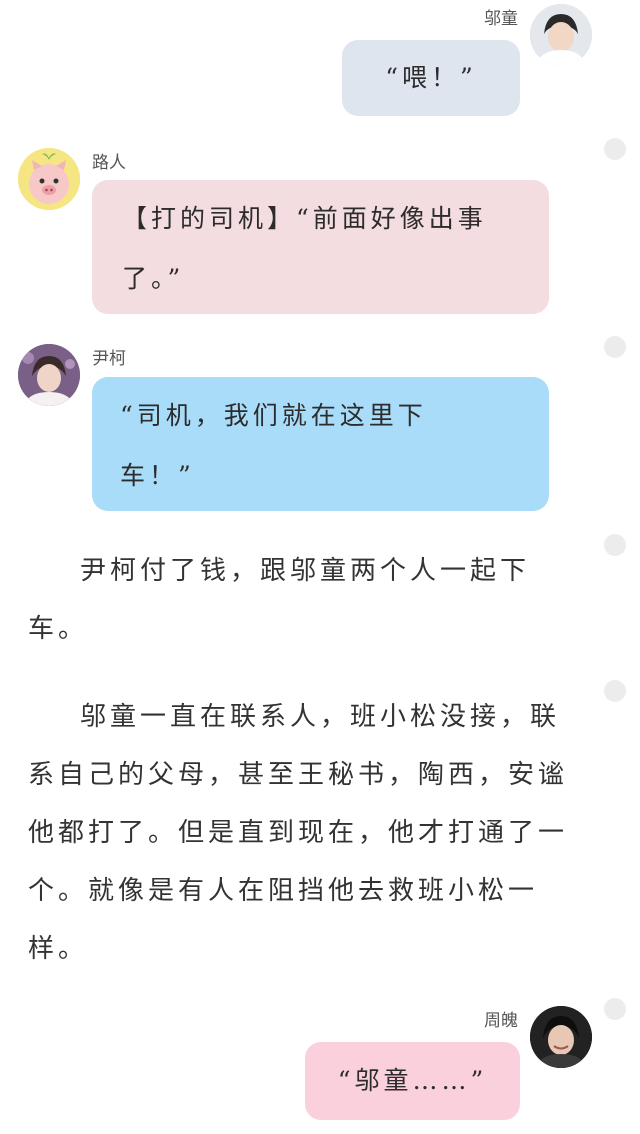 This screenshot has width=640, height=1134. I want to click on pig-avatar-icon, so click(49, 179).